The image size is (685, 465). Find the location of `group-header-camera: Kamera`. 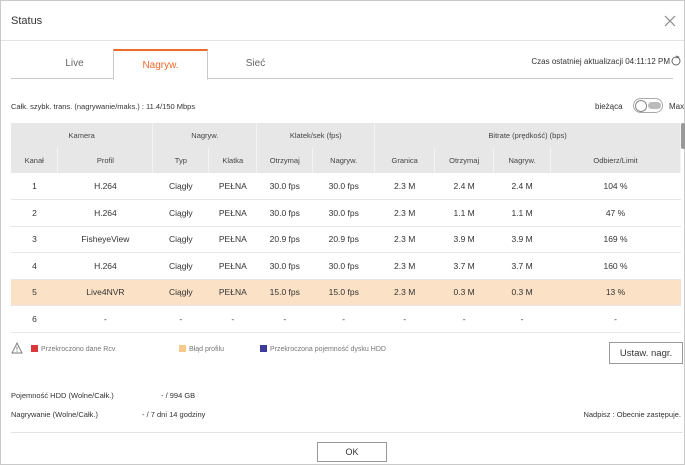

group-header-camera: Kamera is located at coordinates (82, 135).